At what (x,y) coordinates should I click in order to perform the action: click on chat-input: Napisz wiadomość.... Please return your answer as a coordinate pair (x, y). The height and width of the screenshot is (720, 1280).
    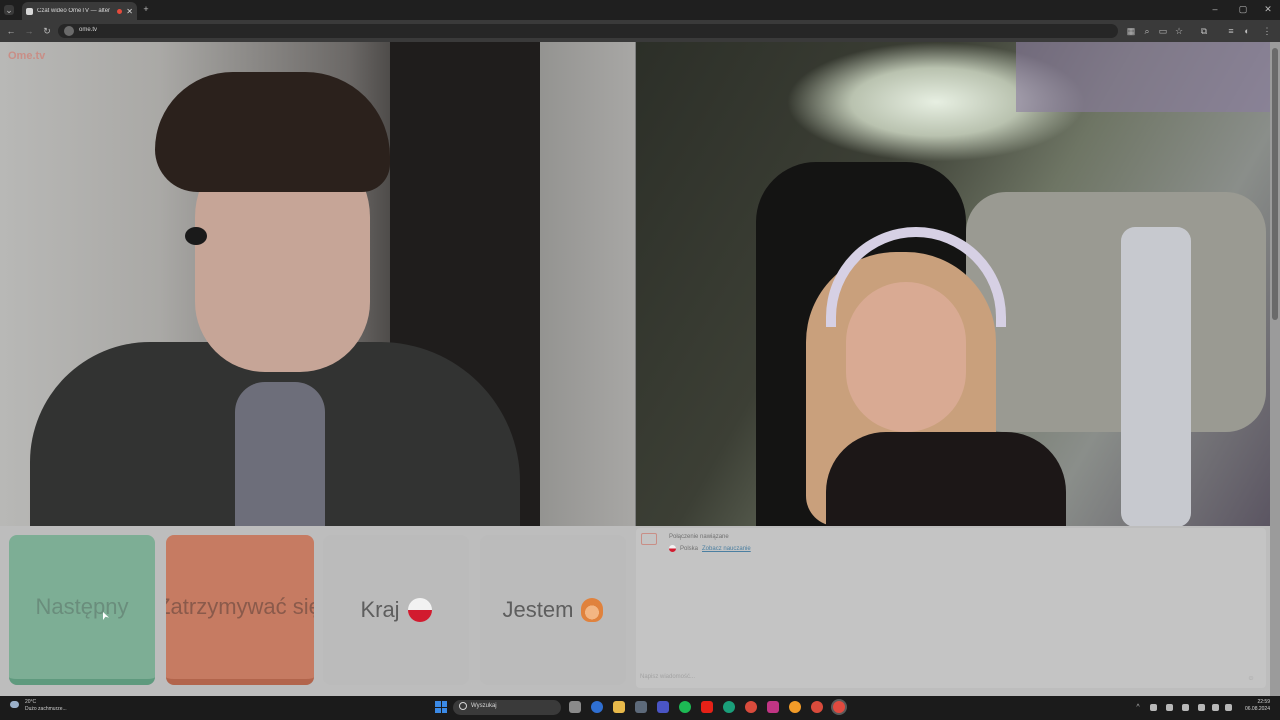
    Looking at the image, I should click on (667, 677).